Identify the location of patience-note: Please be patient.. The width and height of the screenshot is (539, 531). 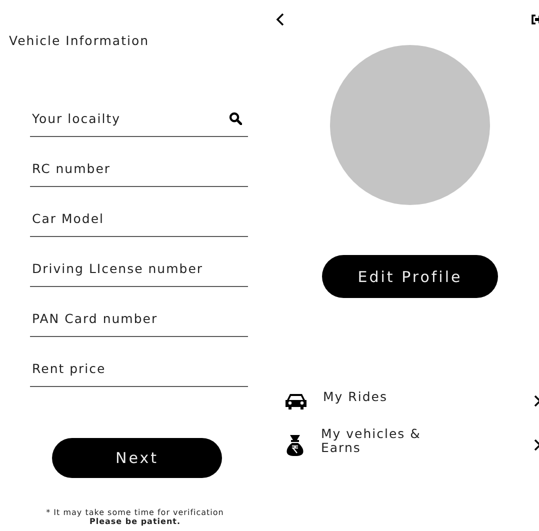
(135, 521).